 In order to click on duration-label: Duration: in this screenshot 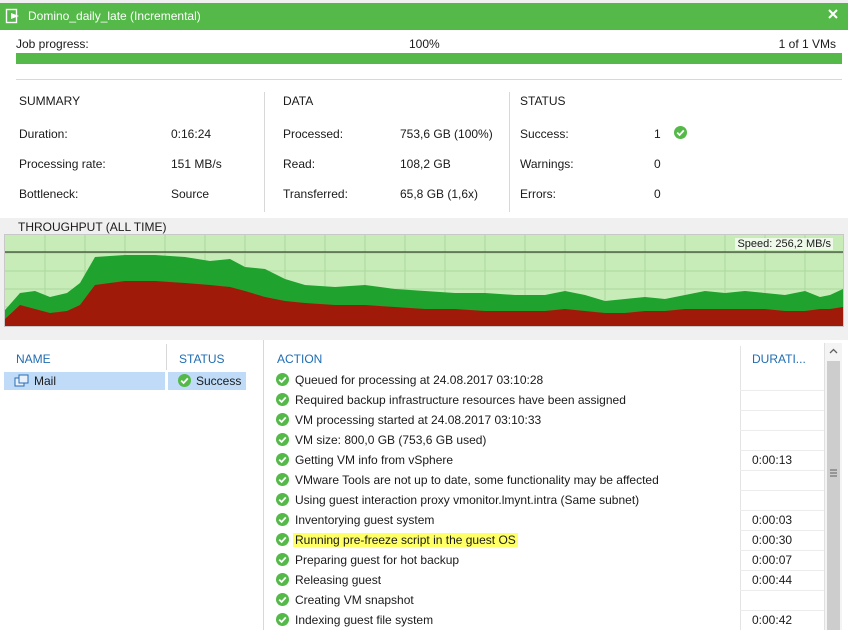, I will do `click(43, 134)`.